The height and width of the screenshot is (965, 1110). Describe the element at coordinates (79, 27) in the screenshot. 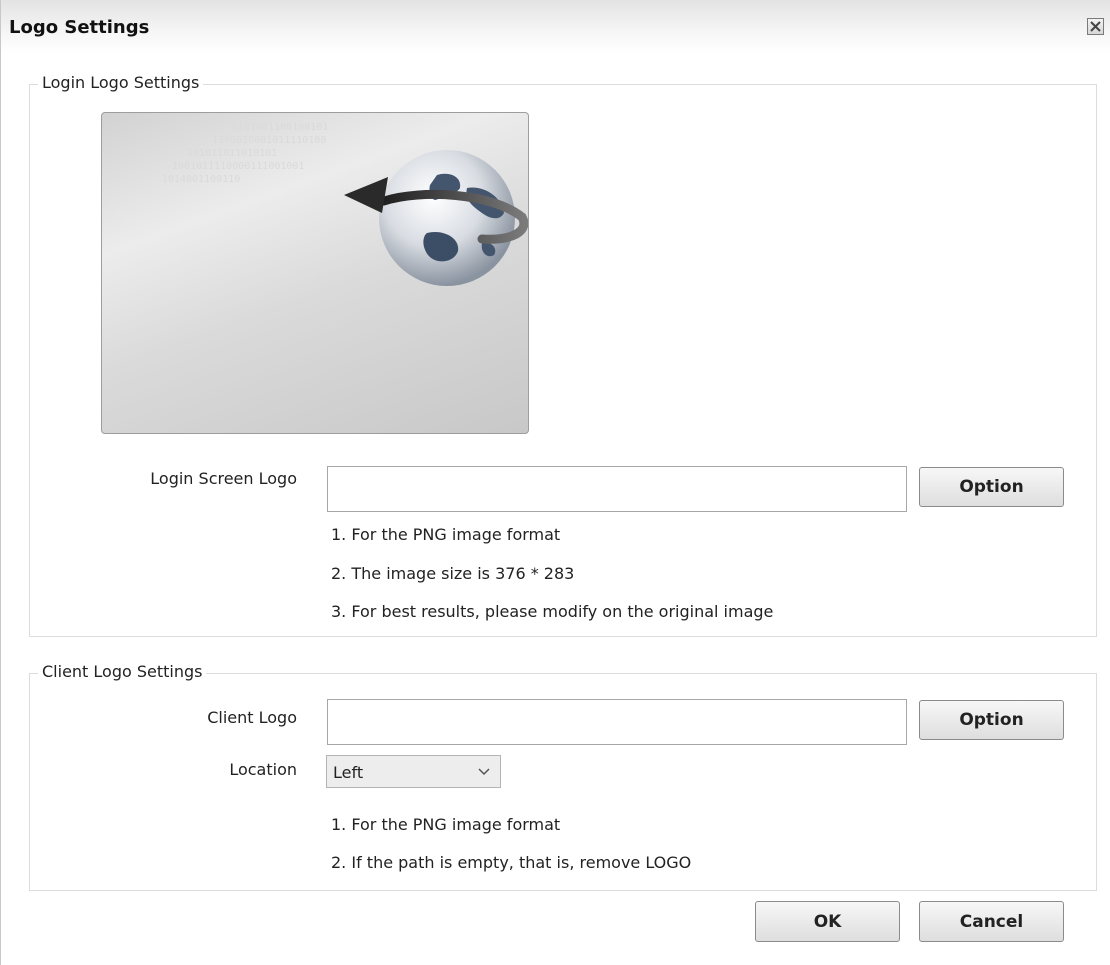

I see `dialog-title: Logo Settings` at that location.